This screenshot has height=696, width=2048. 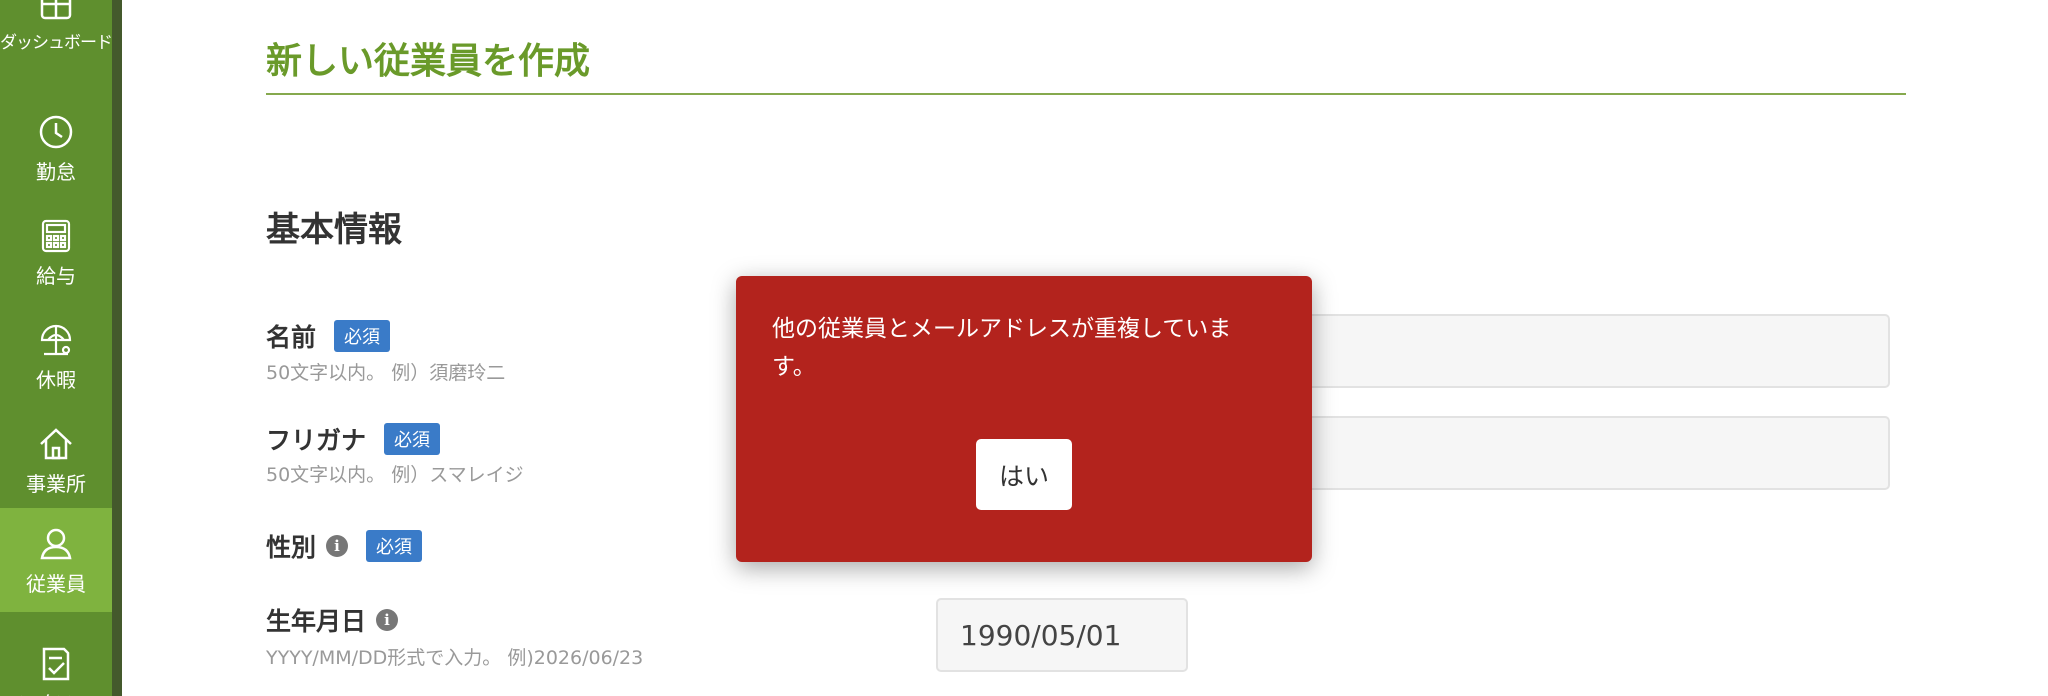 I want to click on sidebar-item-employees: 従業員, so click(x=56, y=560).